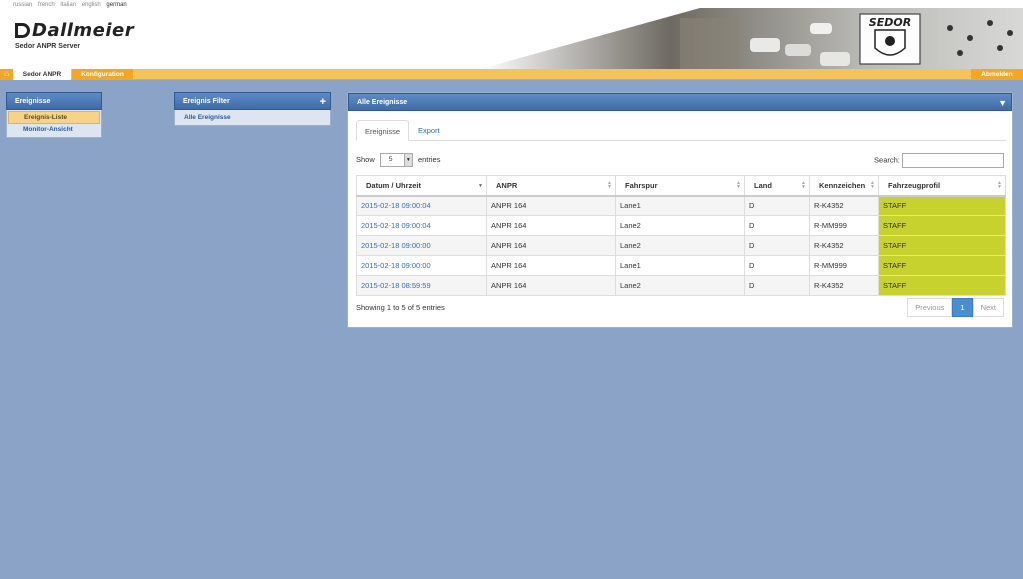  I want to click on lang-english: english, so click(91, 5).